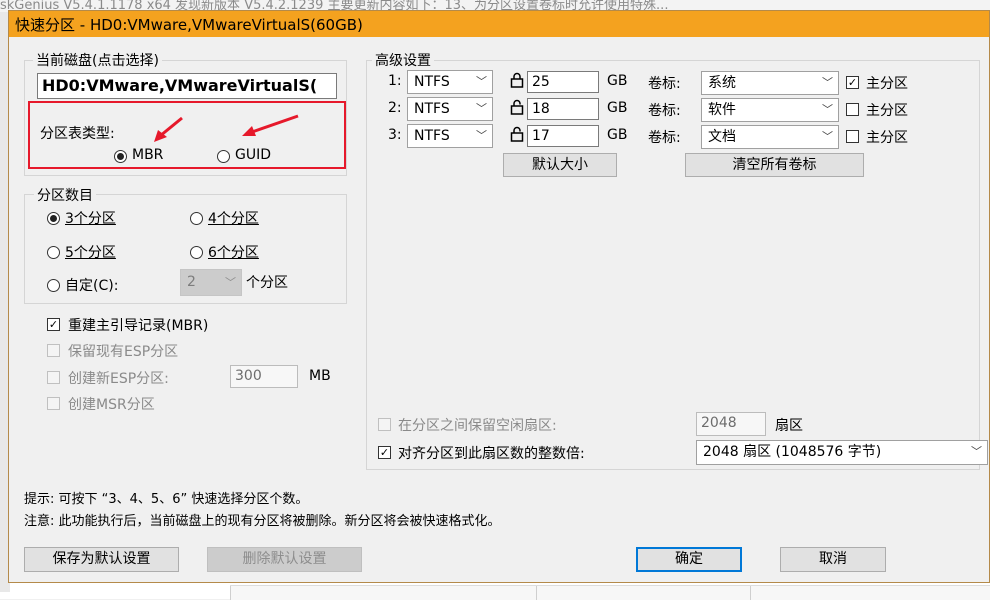  I want to click on custom-count-suffix: 个分区, so click(267, 283).